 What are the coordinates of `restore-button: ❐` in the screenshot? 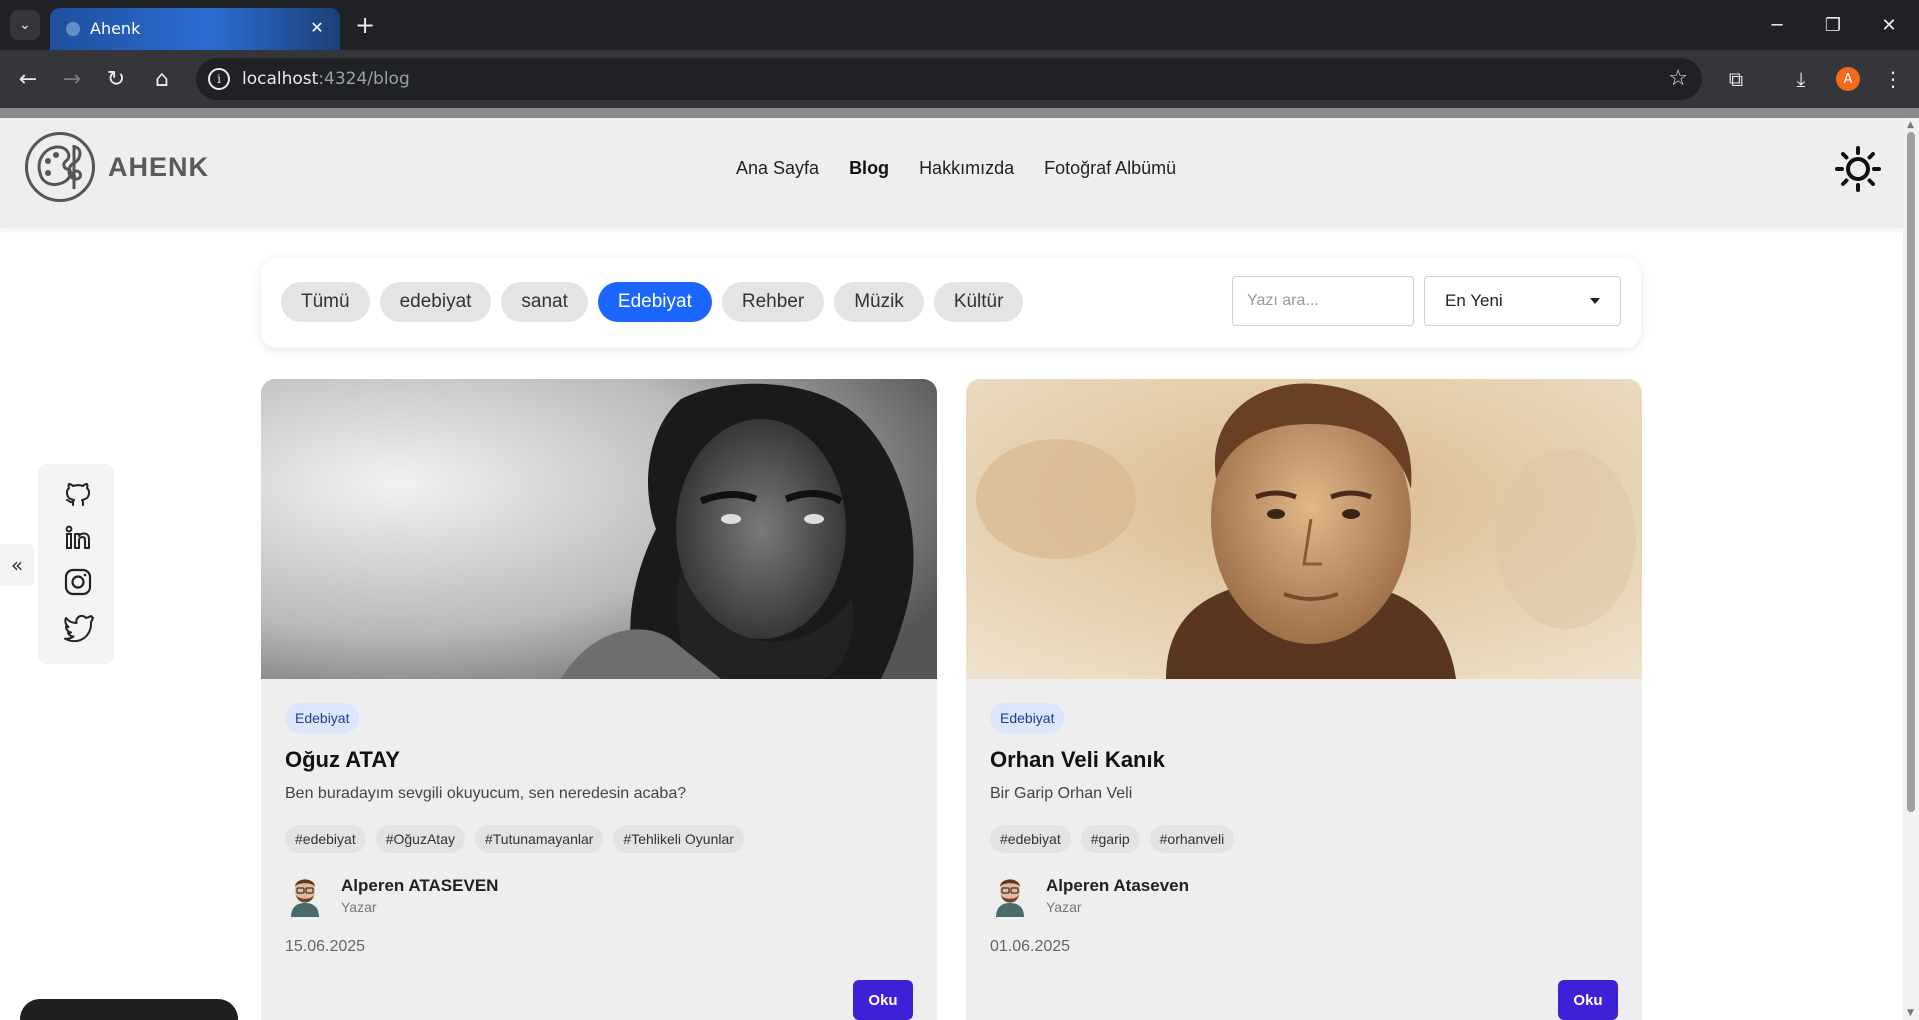 It's located at (1833, 25).